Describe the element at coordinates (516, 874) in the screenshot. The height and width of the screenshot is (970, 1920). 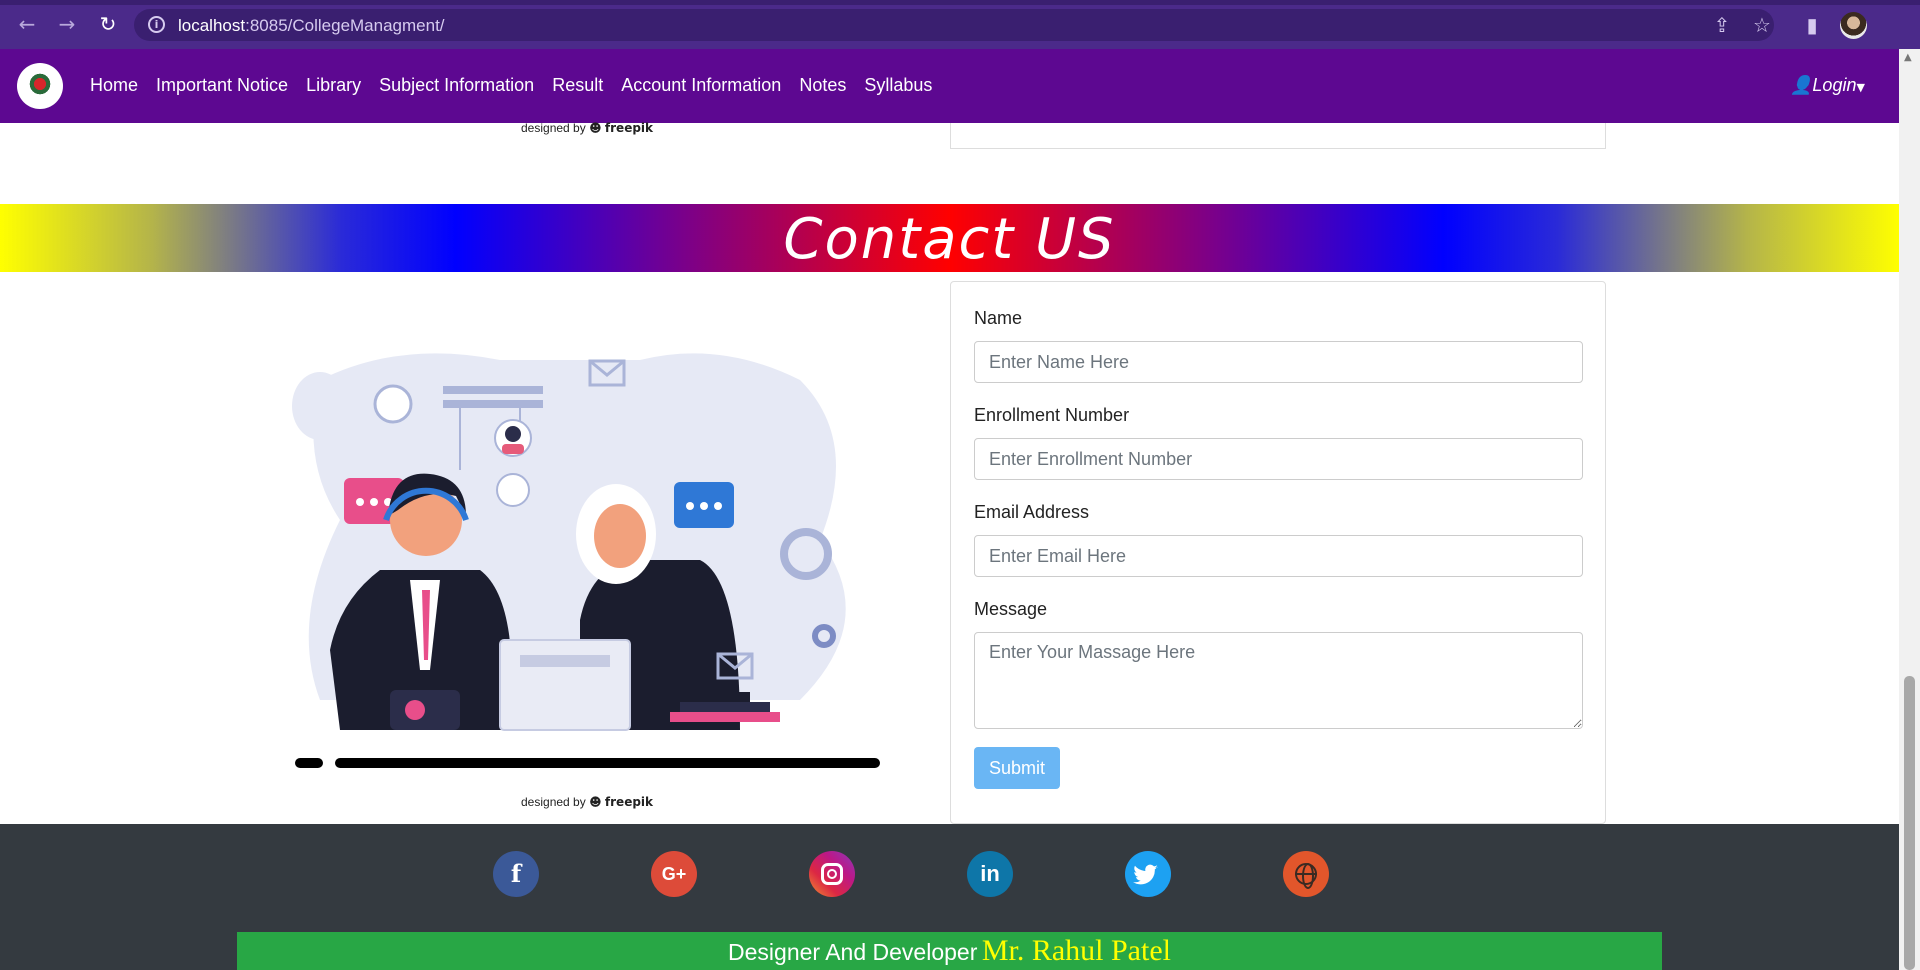
I see `facebook-icon: f` at that location.